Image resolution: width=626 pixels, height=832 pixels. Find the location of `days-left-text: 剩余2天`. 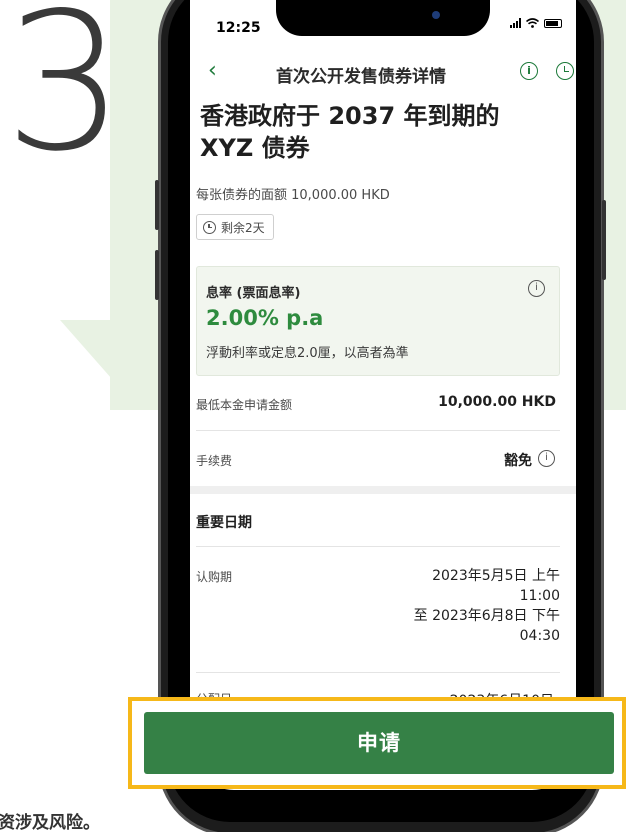

days-left-text: 剩余2天 is located at coordinates (243, 227).